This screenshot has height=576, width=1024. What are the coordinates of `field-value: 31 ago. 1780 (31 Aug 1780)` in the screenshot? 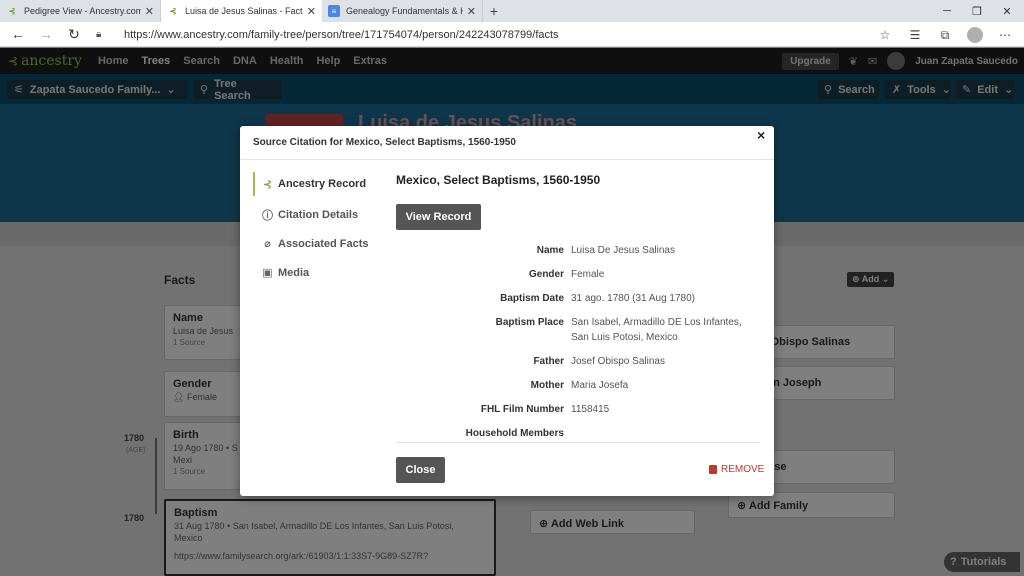 It's located at (633, 298).